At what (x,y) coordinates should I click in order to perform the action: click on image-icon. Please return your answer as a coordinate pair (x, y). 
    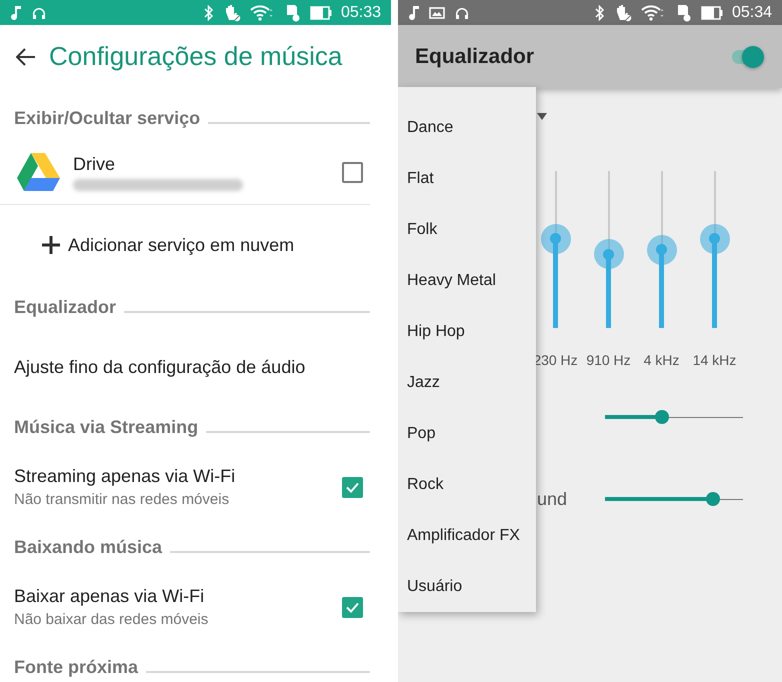
    Looking at the image, I should click on (437, 13).